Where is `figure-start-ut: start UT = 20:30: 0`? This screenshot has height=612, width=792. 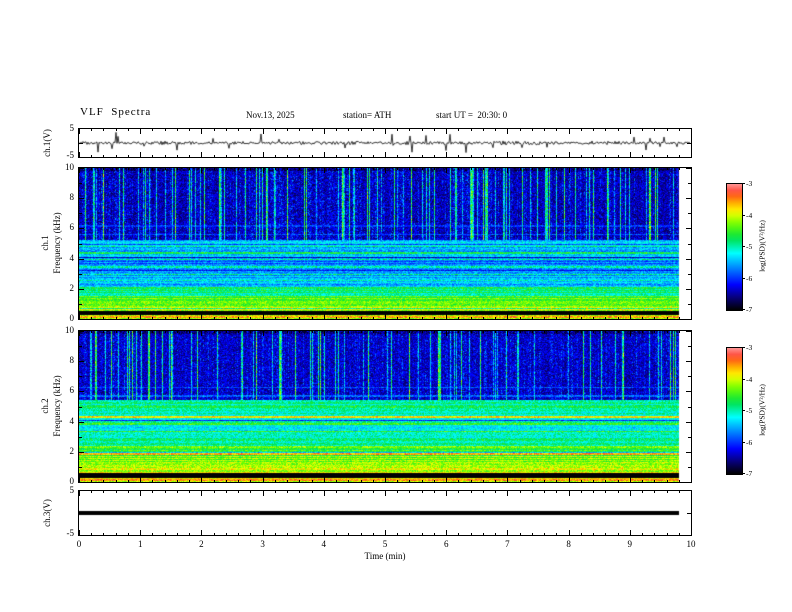
figure-start-ut: start UT = 20:30: 0 is located at coordinates (472, 115).